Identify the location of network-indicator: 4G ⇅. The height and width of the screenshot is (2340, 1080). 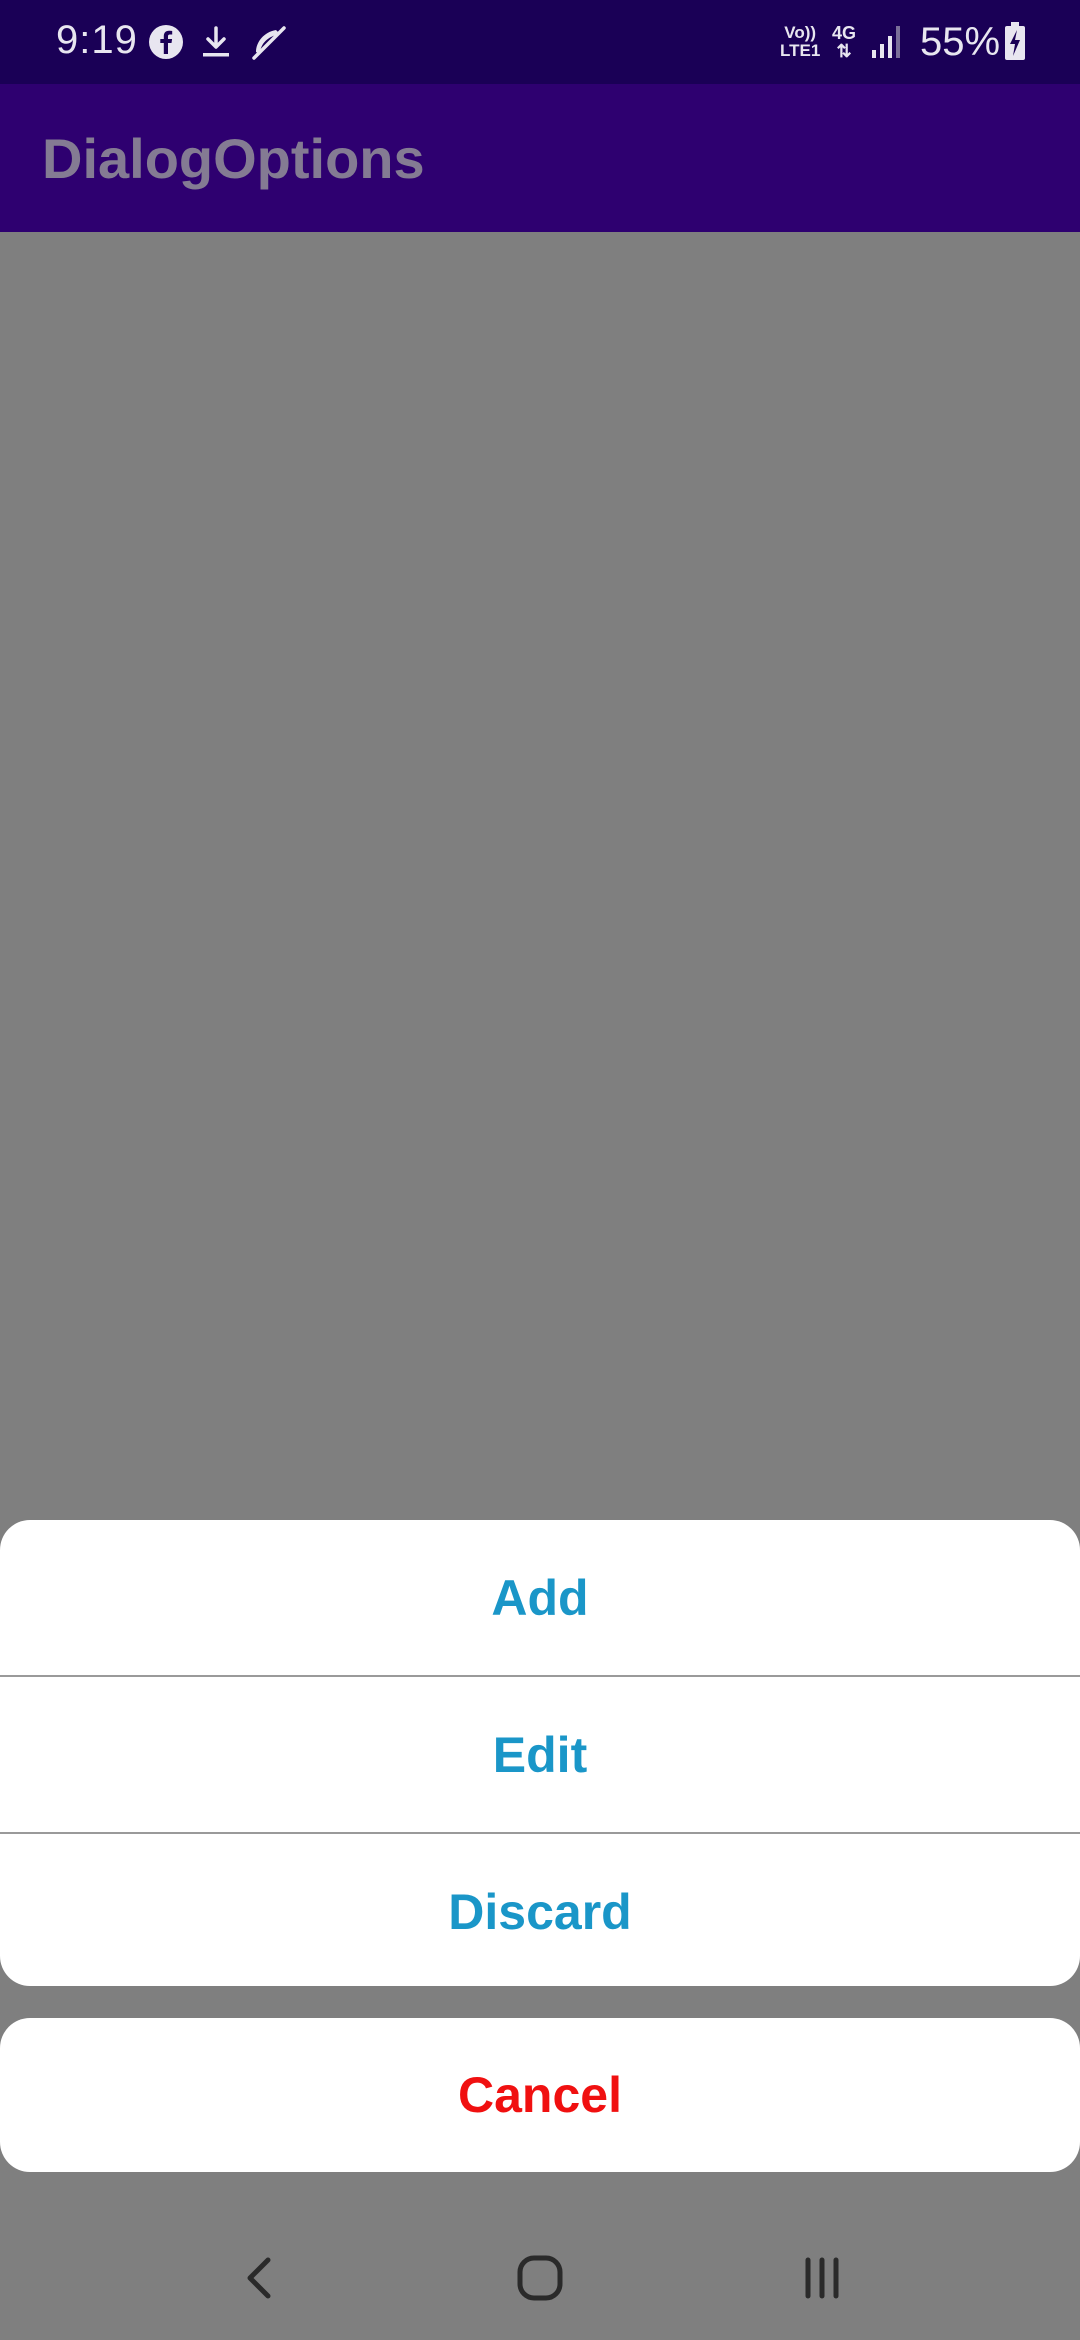
(844, 42).